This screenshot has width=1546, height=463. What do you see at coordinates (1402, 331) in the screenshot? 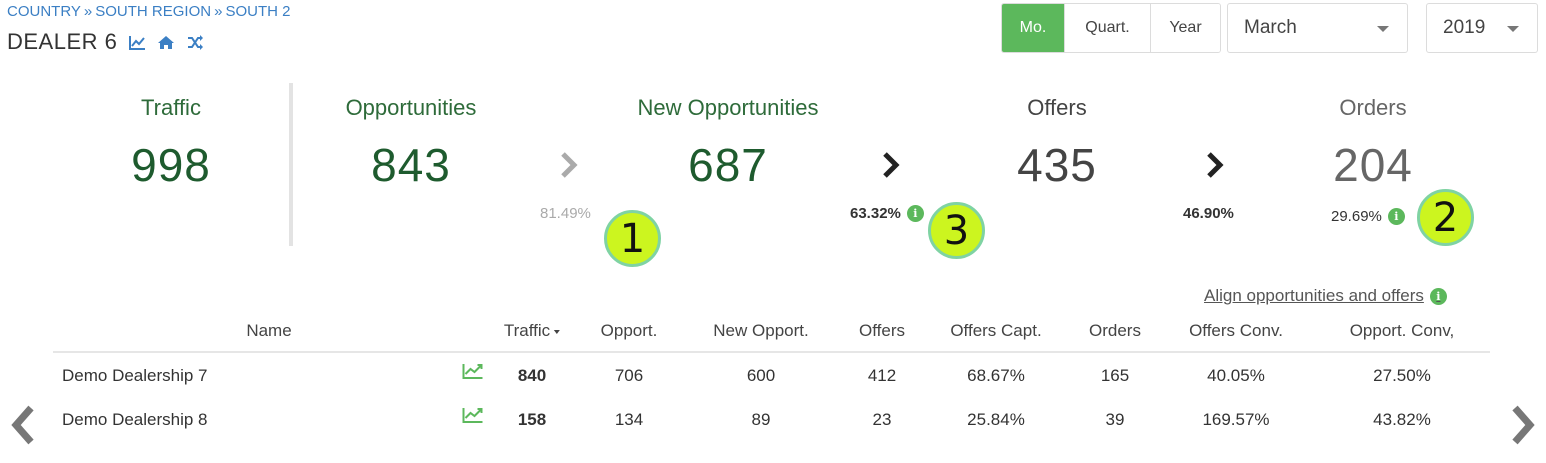
I see `column-header-opport-conv: Opport. Conv,` at bounding box center [1402, 331].